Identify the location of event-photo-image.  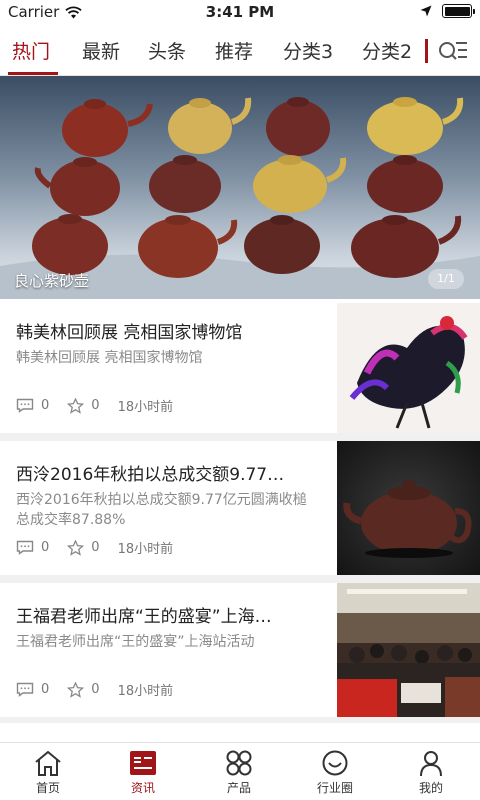
(408, 650).